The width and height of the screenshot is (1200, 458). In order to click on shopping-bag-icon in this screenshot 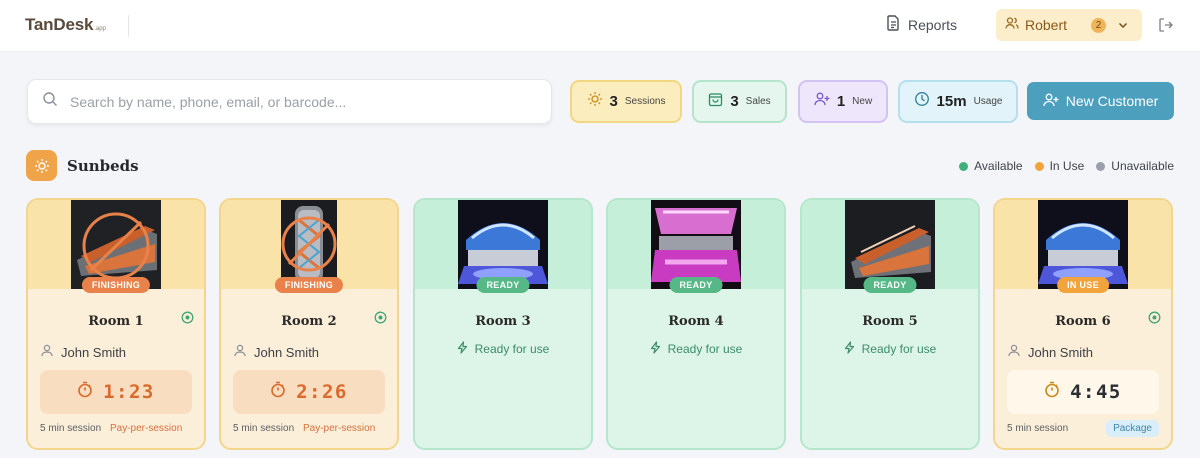, I will do `click(715, 101)`.